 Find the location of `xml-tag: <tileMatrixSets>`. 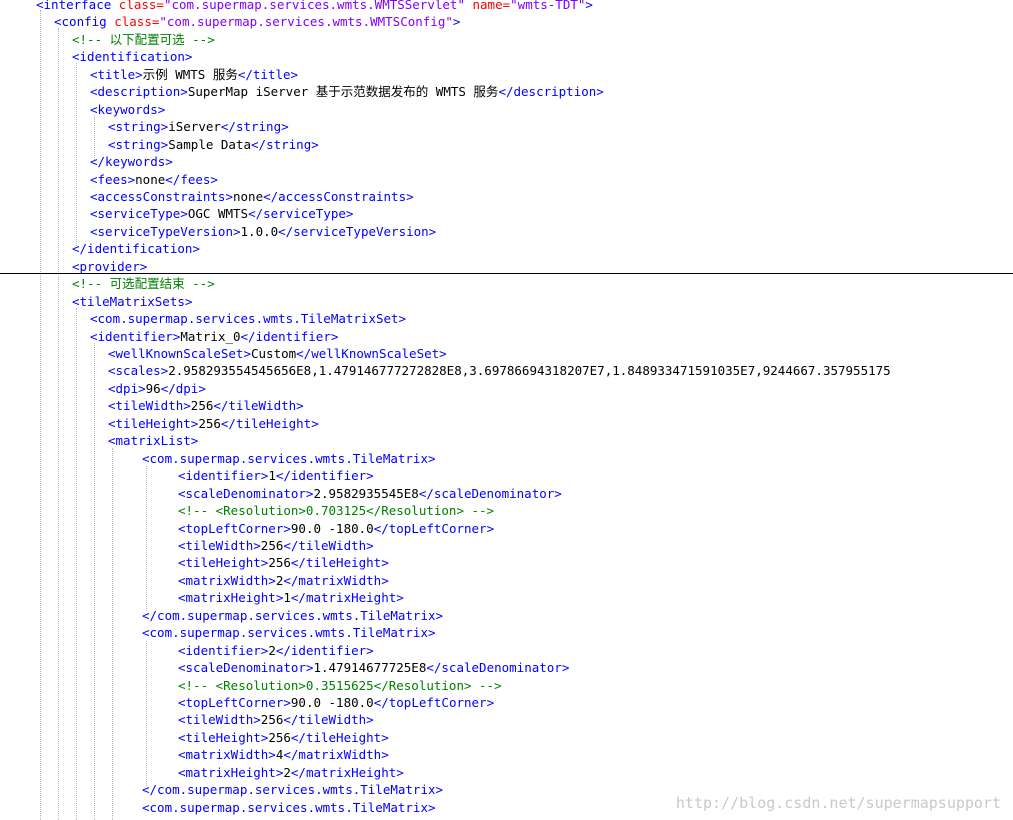

xml-tag: <tileMatrixSets> is located at coordinates (132, 301).